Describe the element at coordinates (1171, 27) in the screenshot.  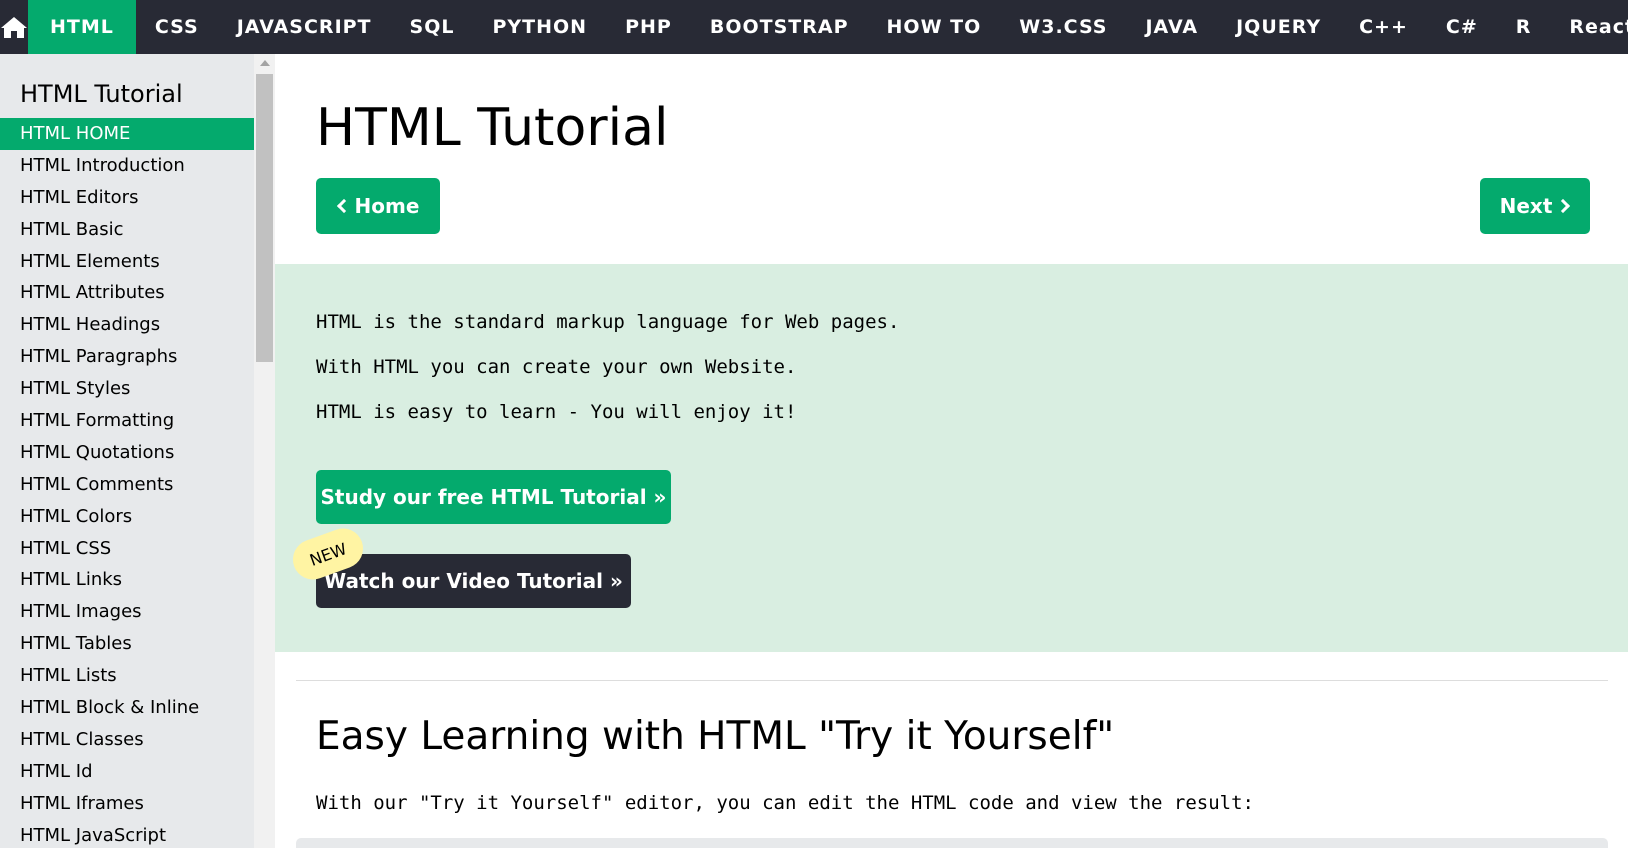
I see `nav-item-java: JAVA` at that location.